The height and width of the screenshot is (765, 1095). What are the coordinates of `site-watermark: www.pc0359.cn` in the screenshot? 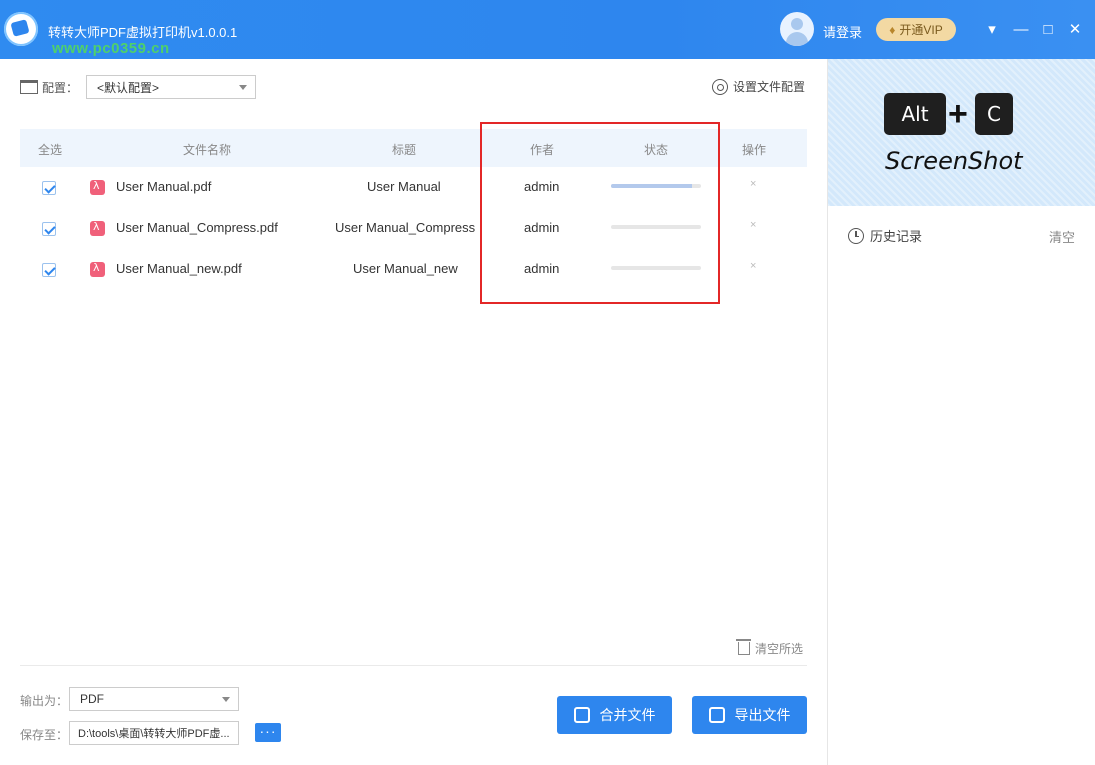 It's located at (111, 48).